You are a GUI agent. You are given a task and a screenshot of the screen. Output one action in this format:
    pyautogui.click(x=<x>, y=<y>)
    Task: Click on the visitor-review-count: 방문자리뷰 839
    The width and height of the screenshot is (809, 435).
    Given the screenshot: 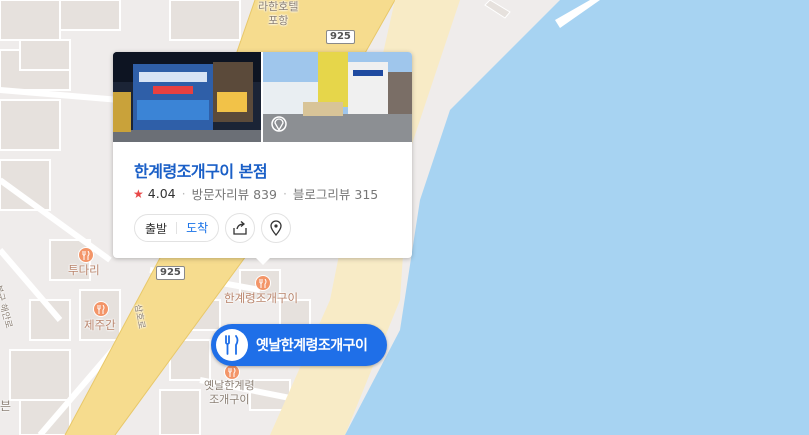 What is the action you would take?
    pyautogui.click(x=234, y=193)
    